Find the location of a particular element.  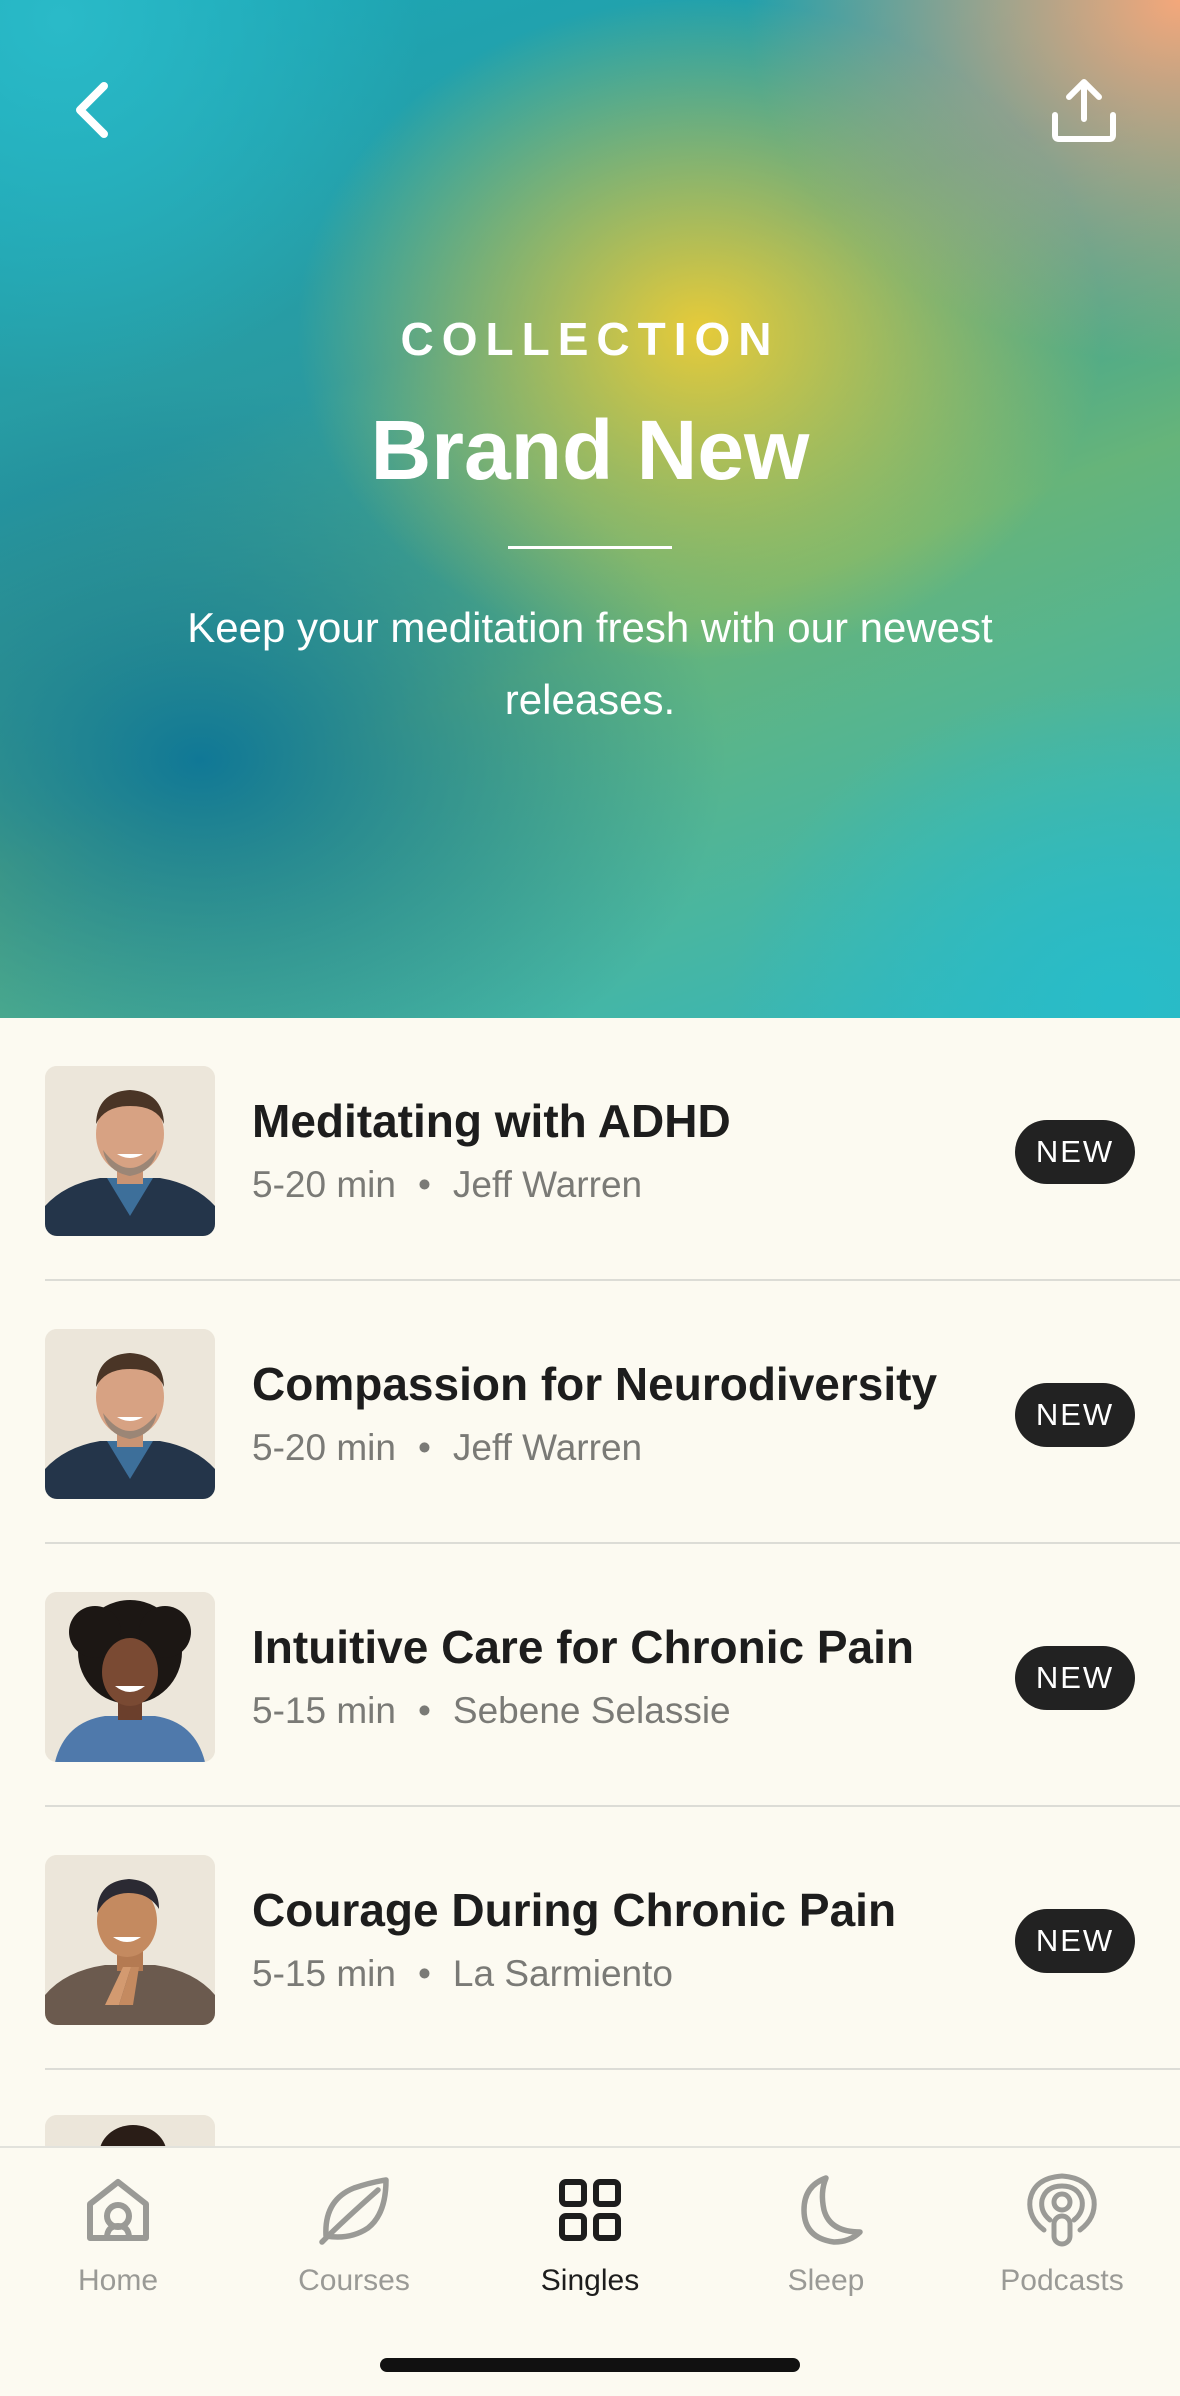

item-author: La Sarmiento is located at coordinates (562, 1973).